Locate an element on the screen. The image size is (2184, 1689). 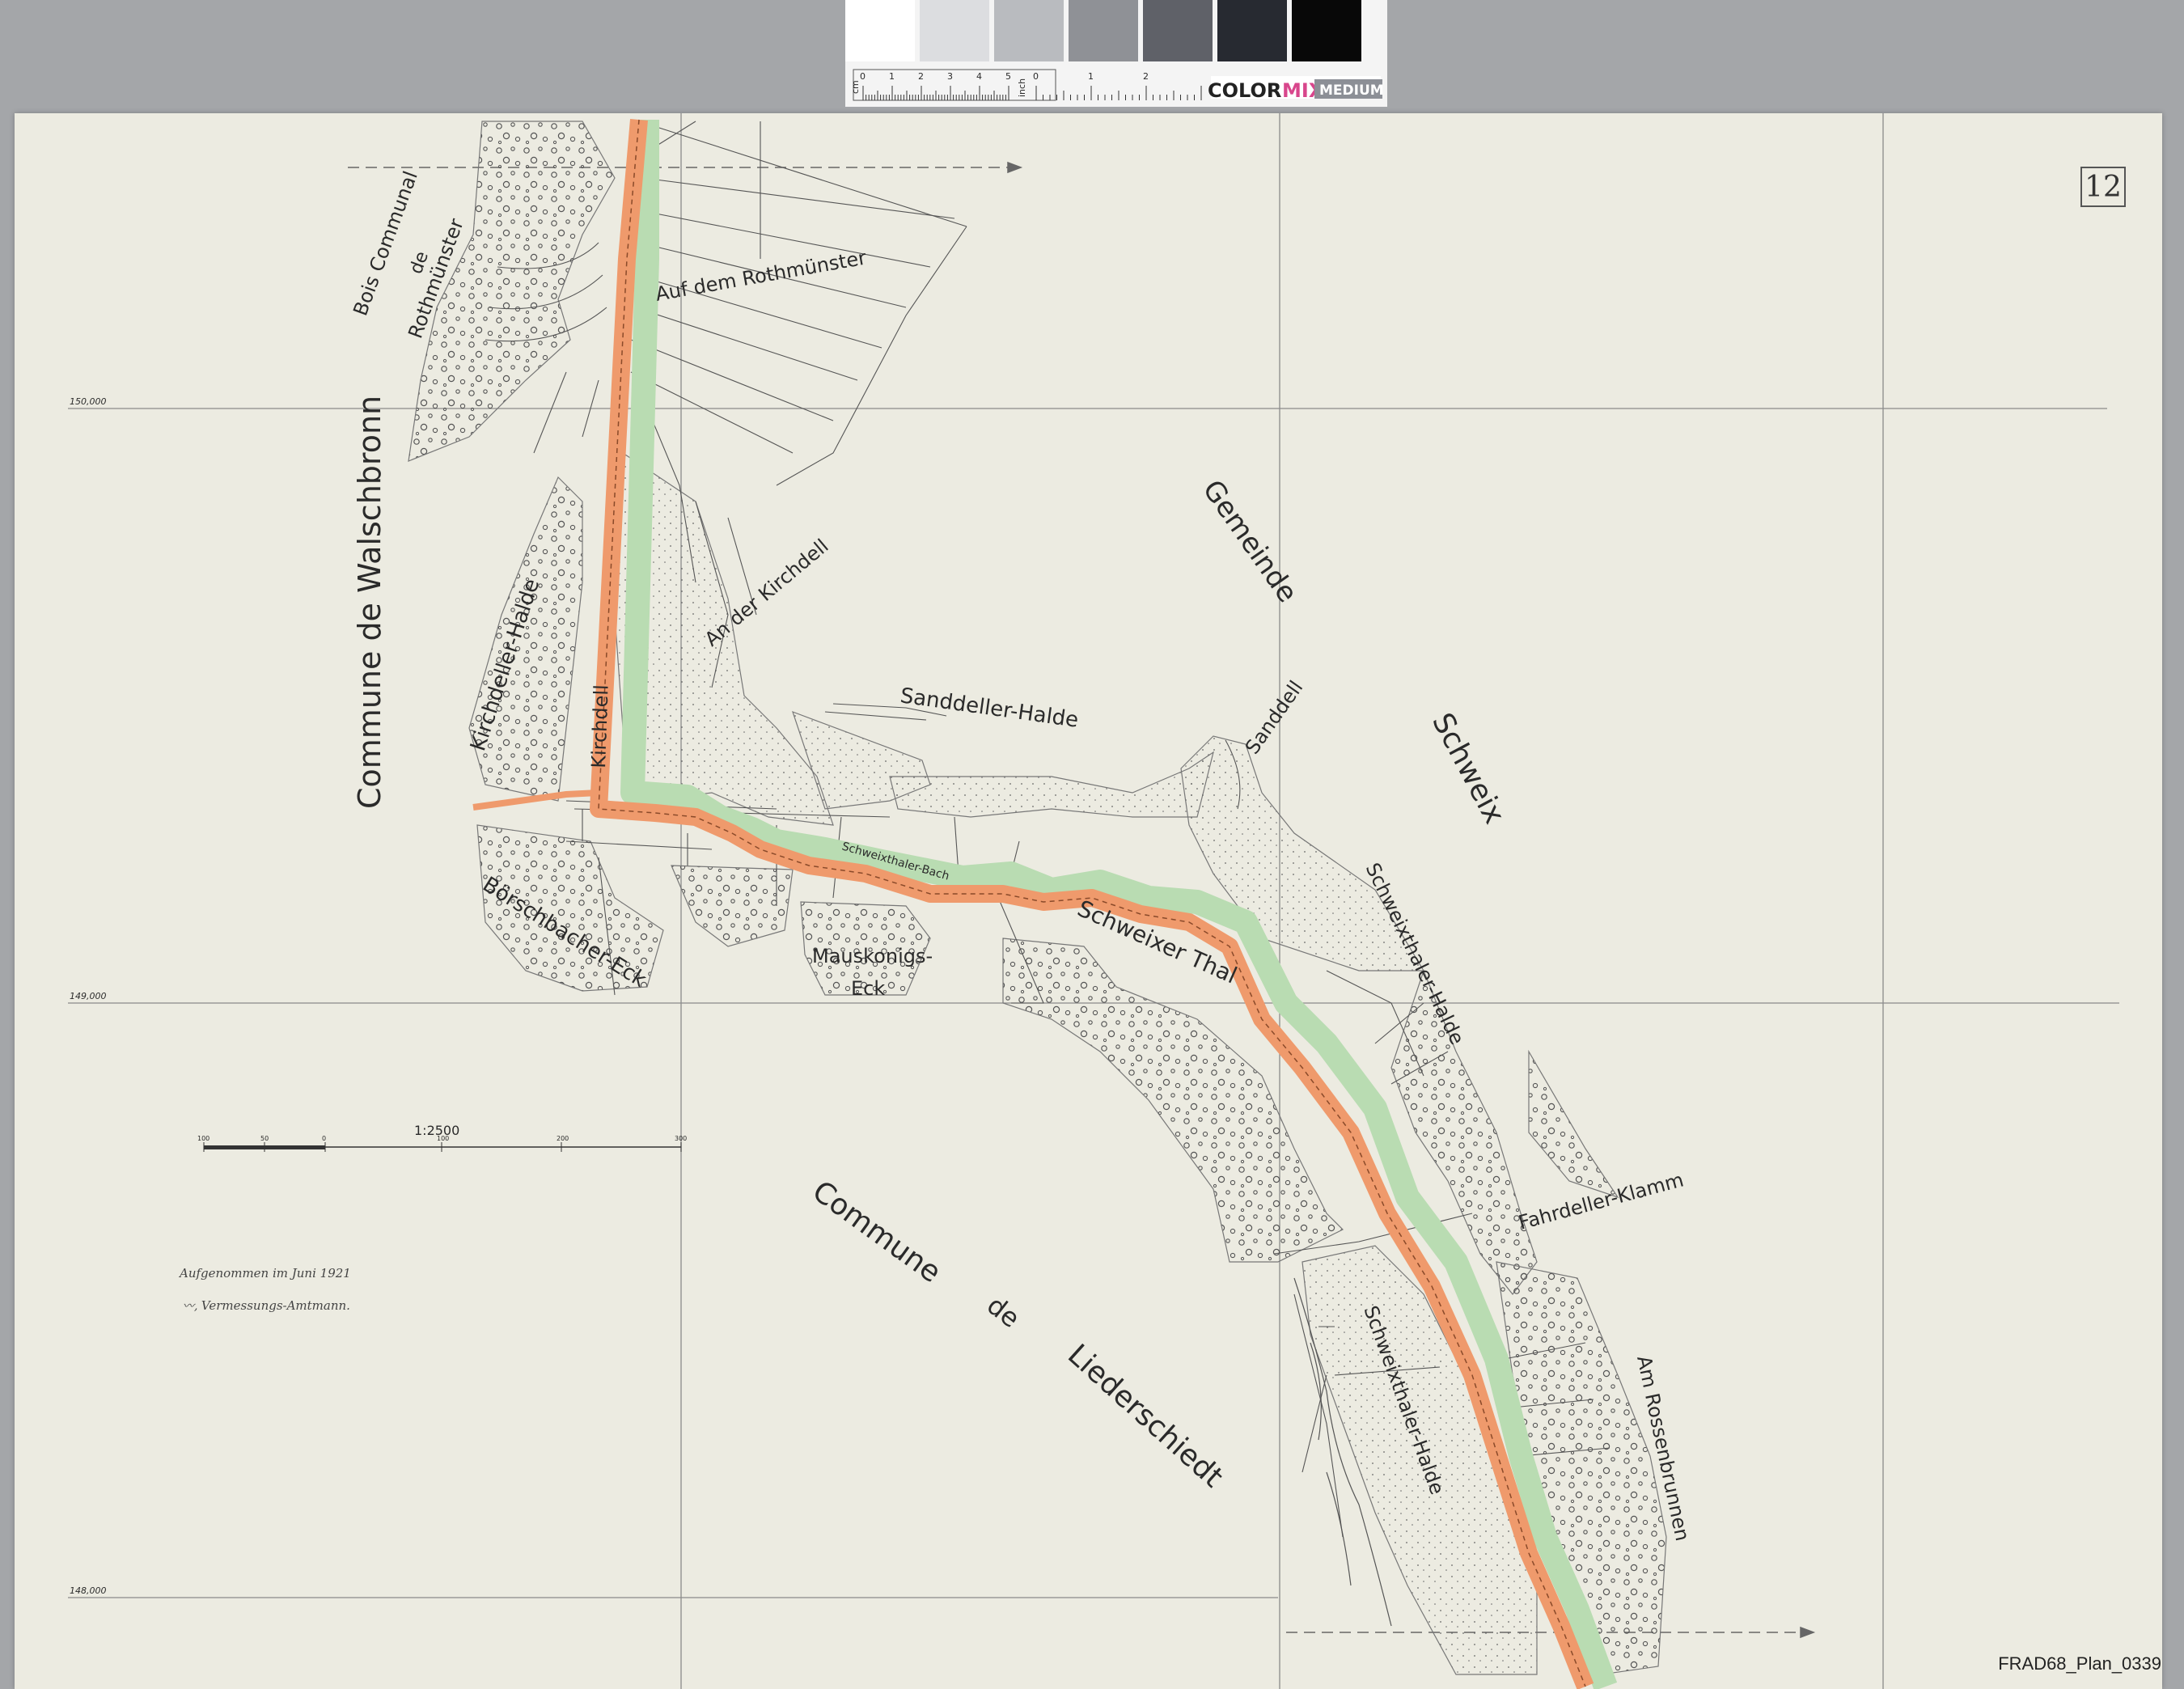
label-liederschiedt: Liederschiedt is located at coordinates (1145, 1416).